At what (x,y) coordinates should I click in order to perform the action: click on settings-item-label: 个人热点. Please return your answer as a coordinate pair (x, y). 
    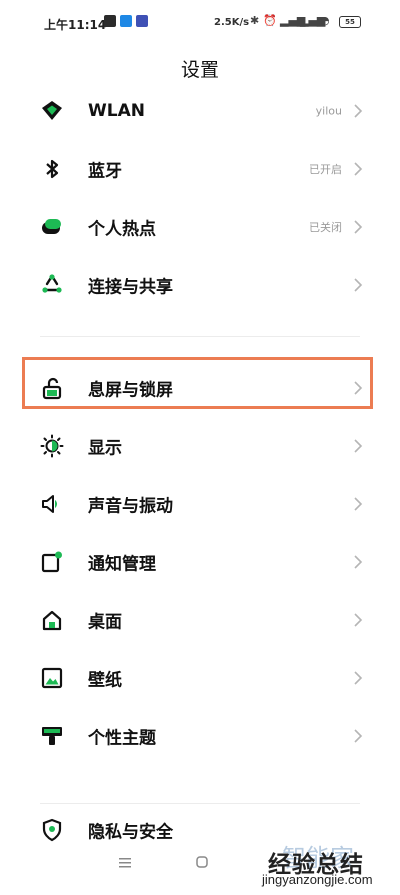
    Looking at the image, I should click on (122, 229).